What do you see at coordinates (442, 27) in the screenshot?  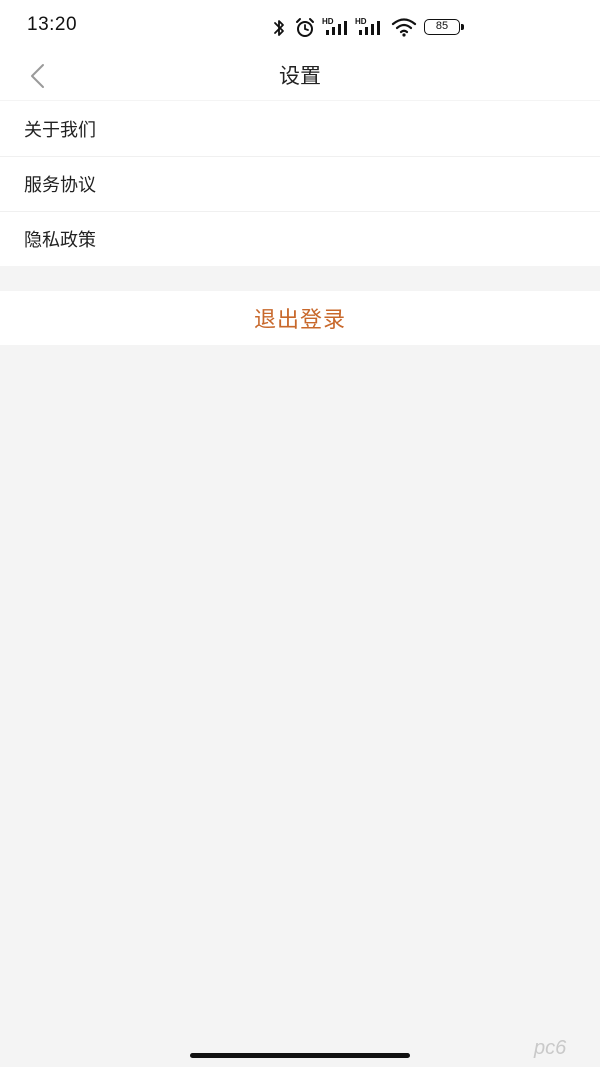 I see `battery-indicator: 85` at bounding box center [442, 27].